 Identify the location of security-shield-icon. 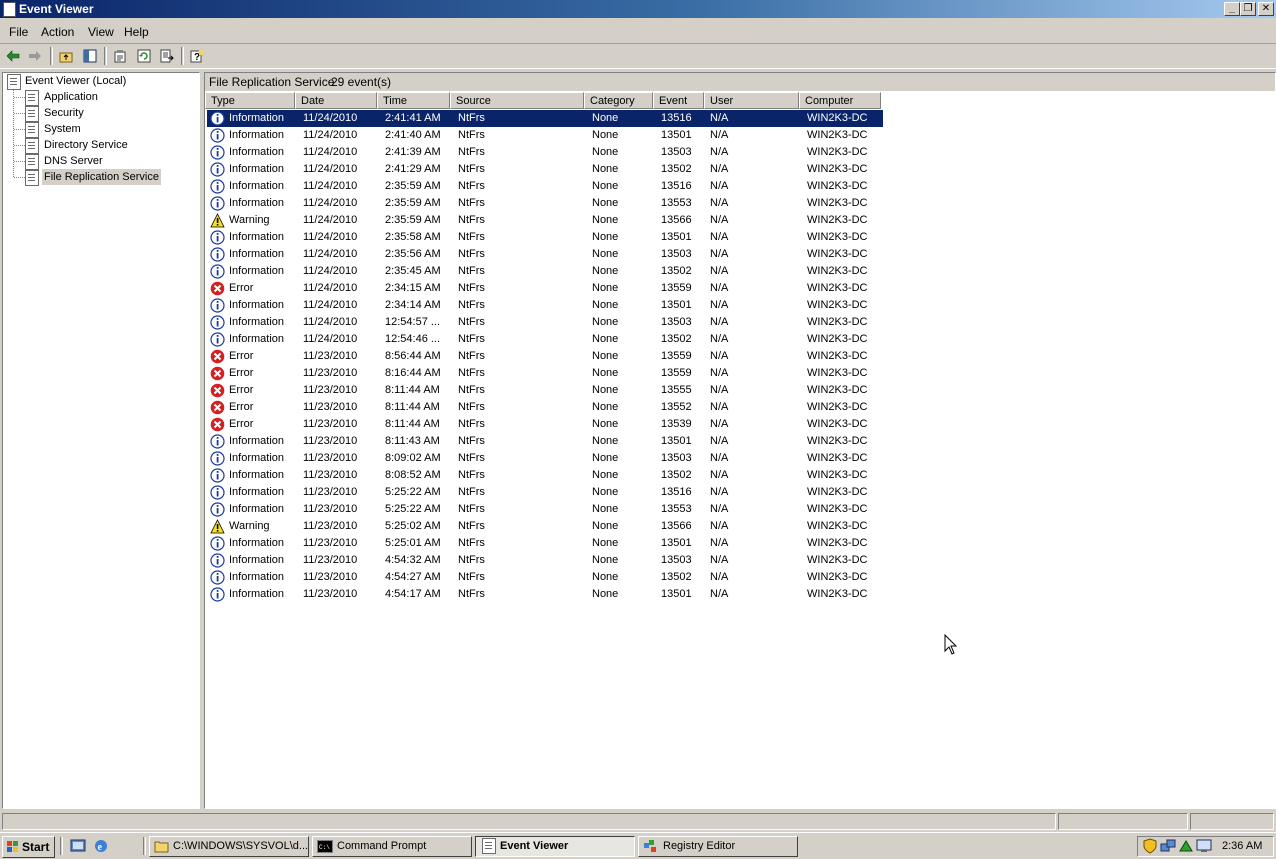
(1150, 846).